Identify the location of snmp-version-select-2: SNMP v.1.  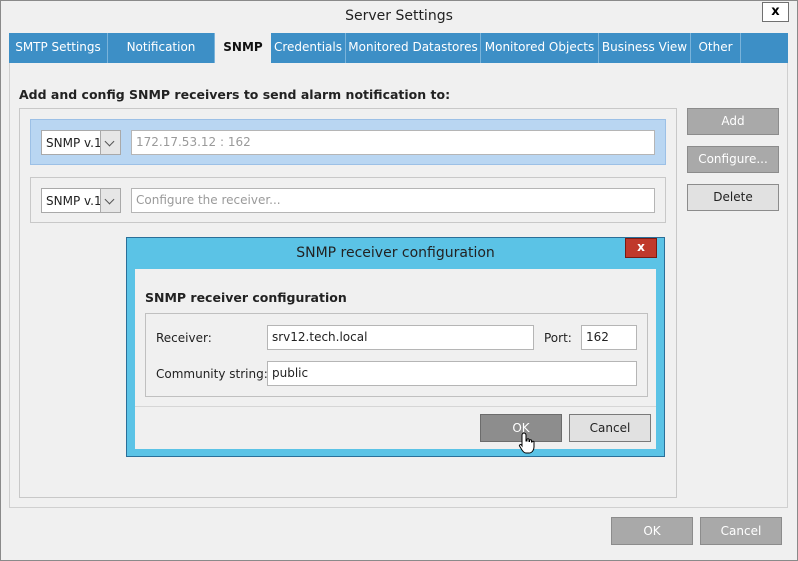
(81, 200).